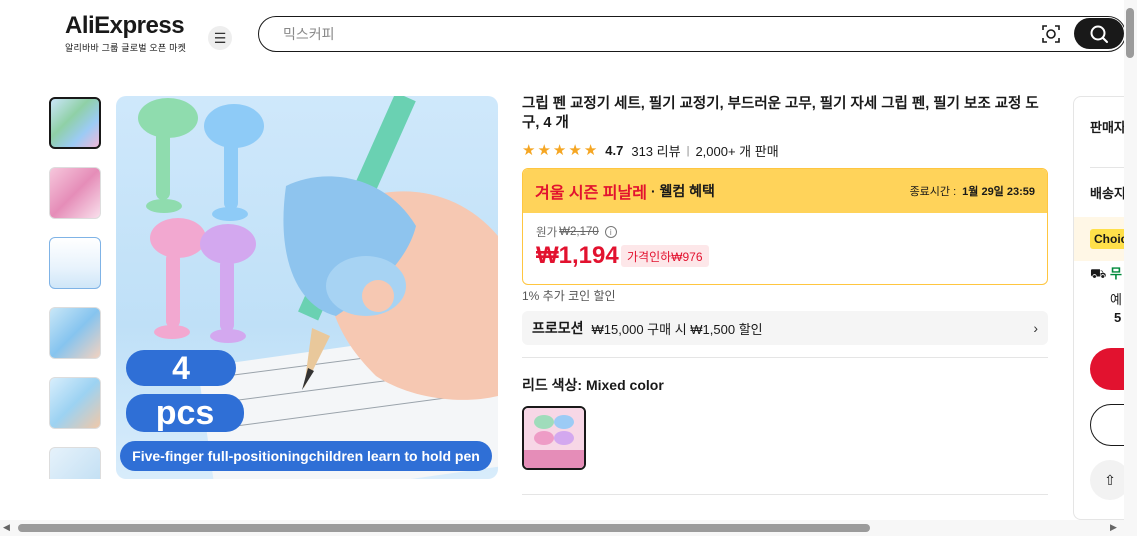 The width and height of the screenshot is (1137, 536). I want to click on color-selector-label: 리드 색상: Mixed color, so click(593, 385).